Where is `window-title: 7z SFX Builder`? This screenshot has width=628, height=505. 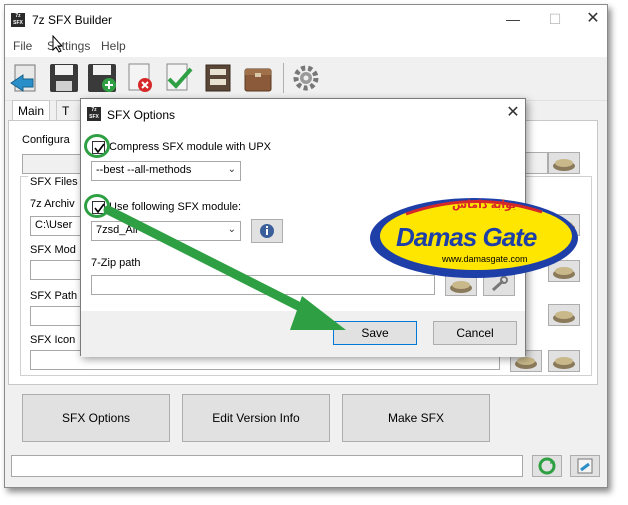
window-title: 7z SFX Builder is located at coordinates (72, 20).